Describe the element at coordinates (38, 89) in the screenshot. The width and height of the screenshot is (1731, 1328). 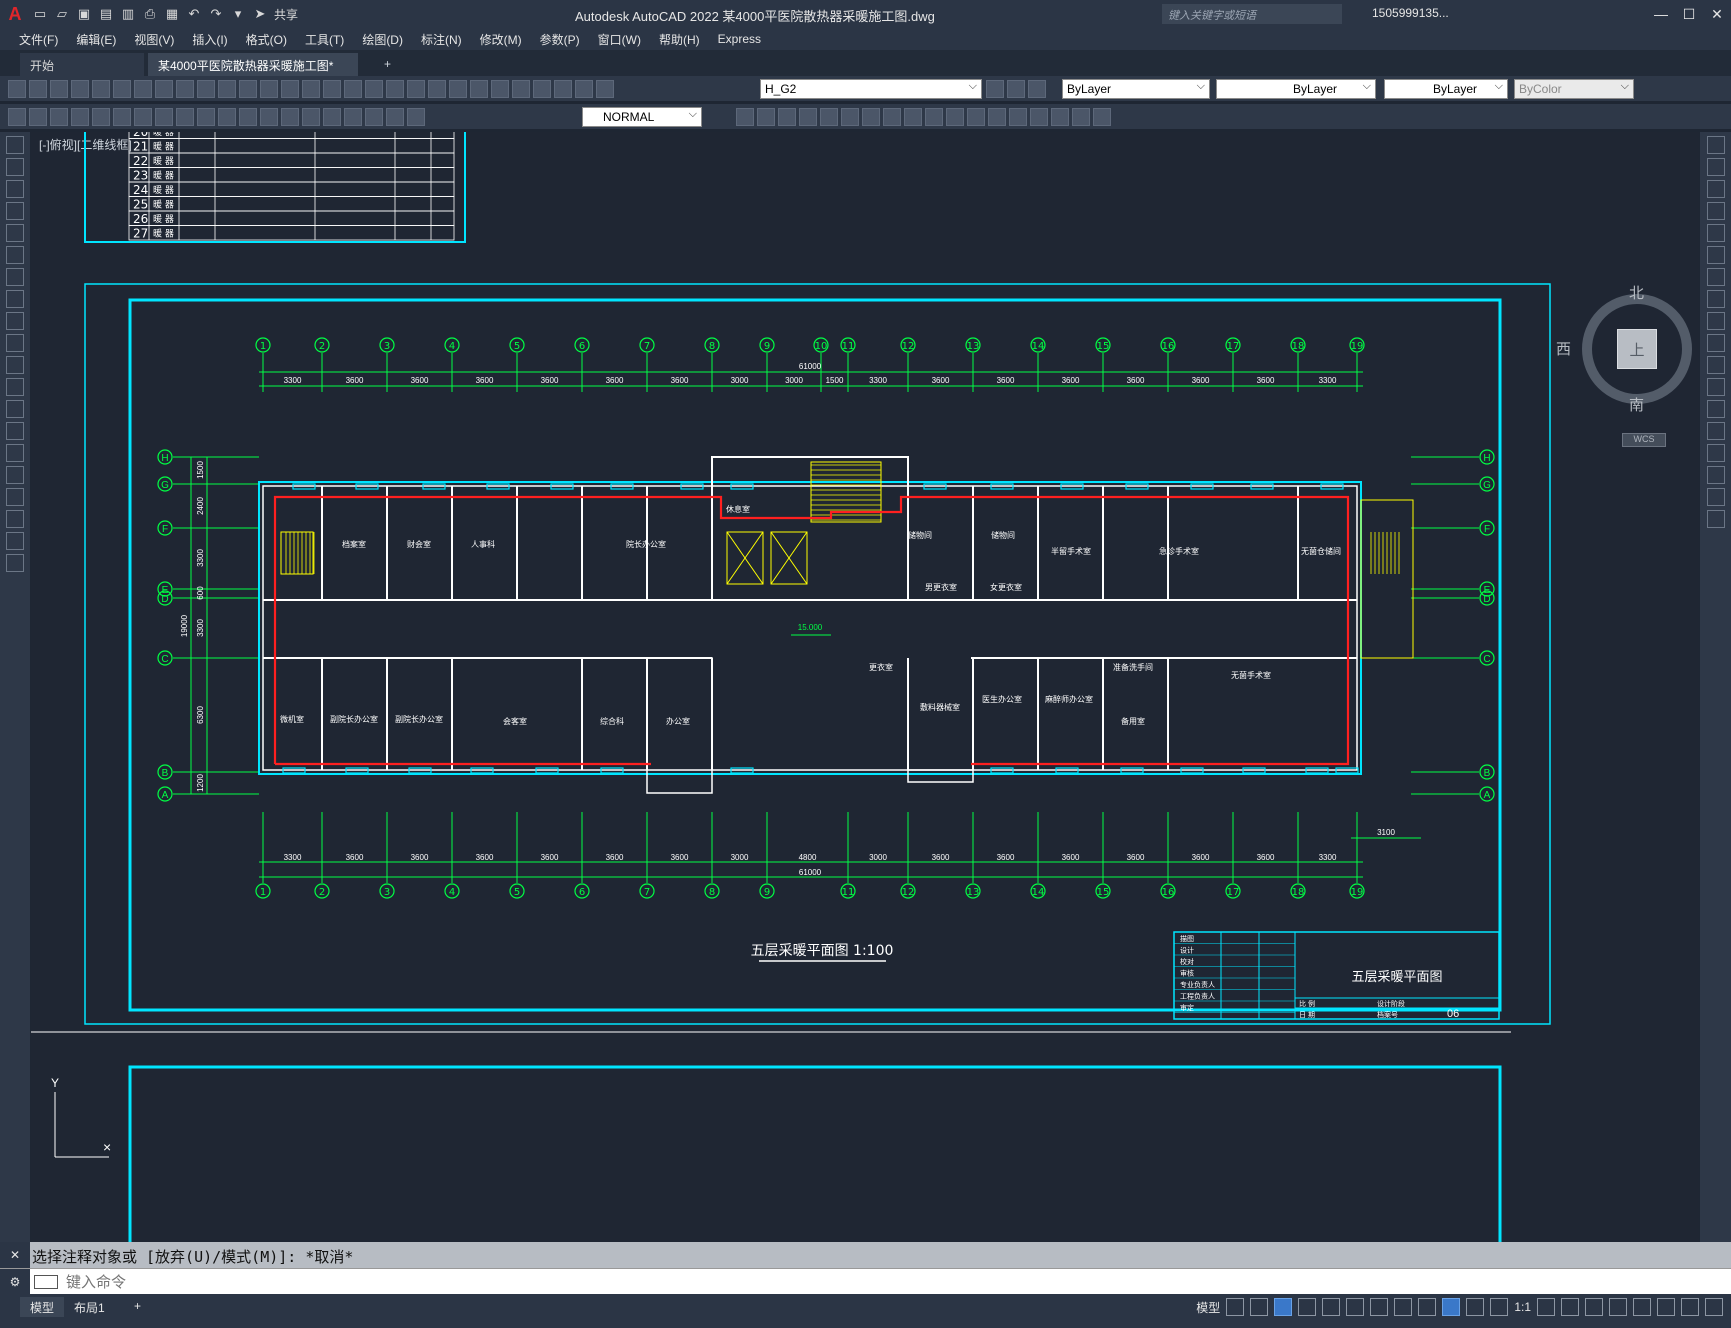
I see `open-icon` at that location.